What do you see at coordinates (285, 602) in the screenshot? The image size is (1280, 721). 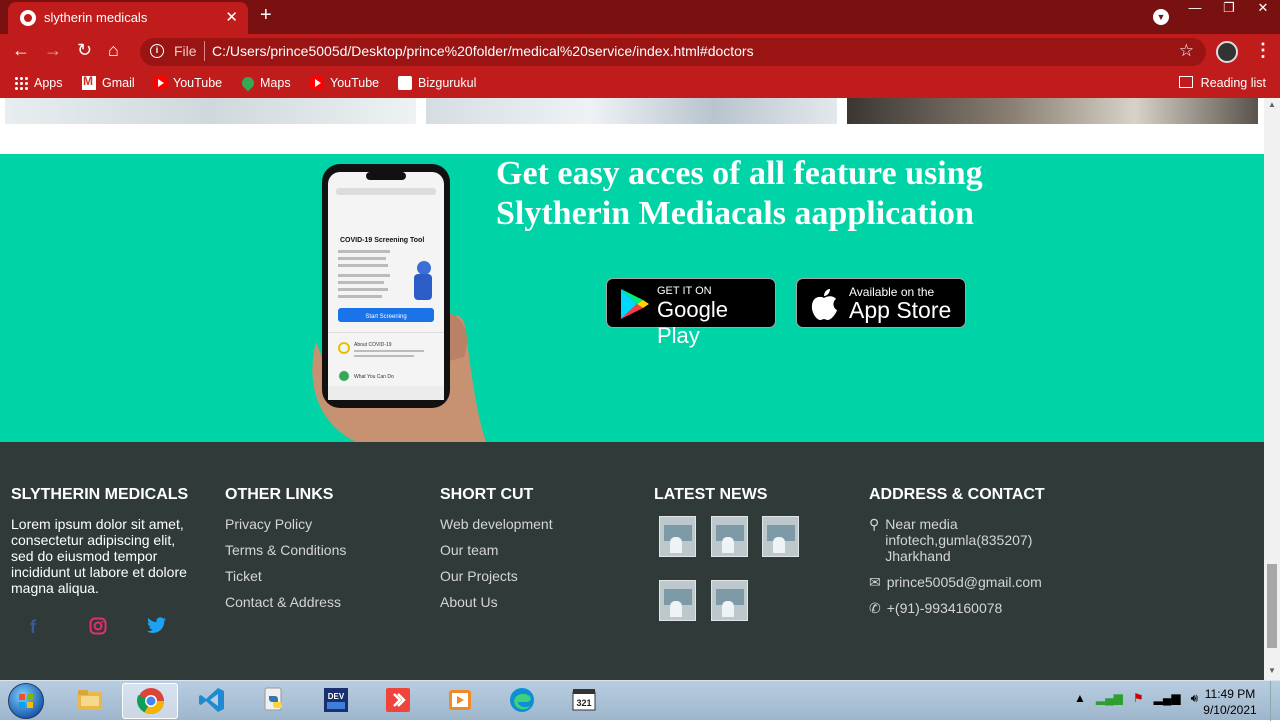 I see `contact-address-link: Contact & Address` at bounding box center [285, 602].